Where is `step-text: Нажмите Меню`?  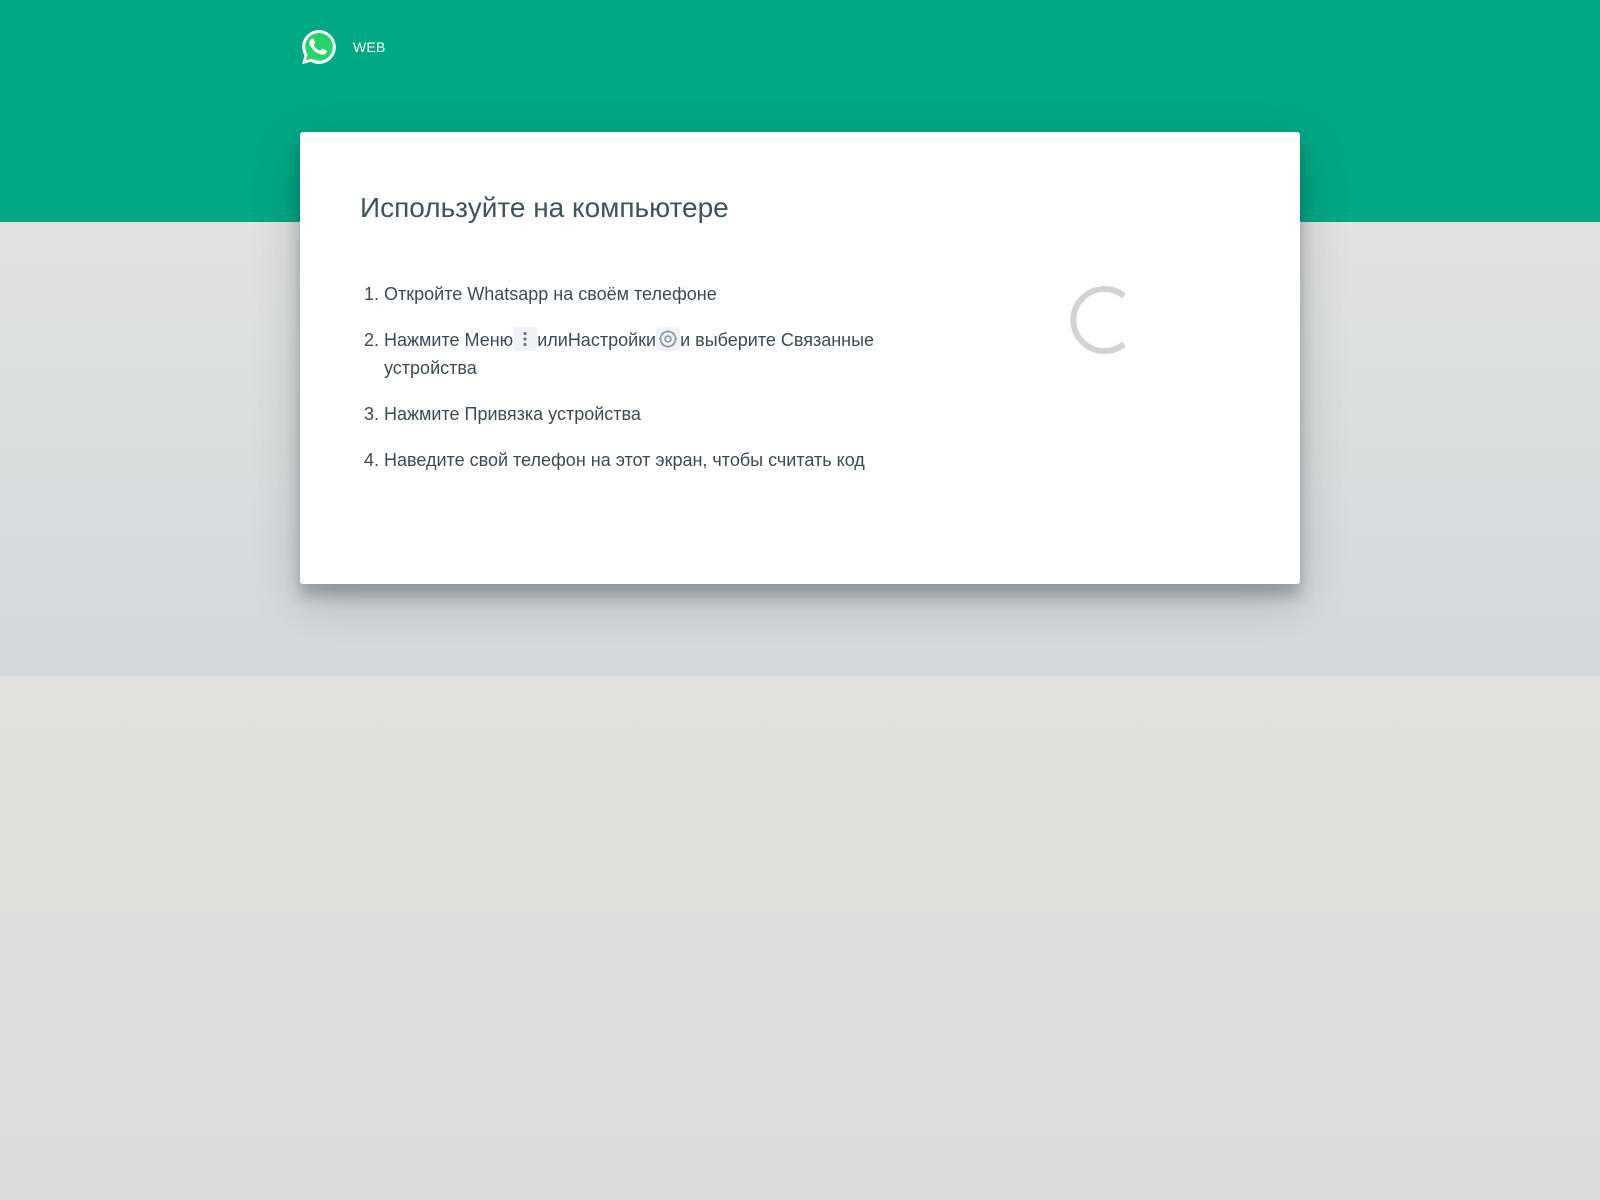 step-text: Нажмите Меню is located at coordinates (449, 340).